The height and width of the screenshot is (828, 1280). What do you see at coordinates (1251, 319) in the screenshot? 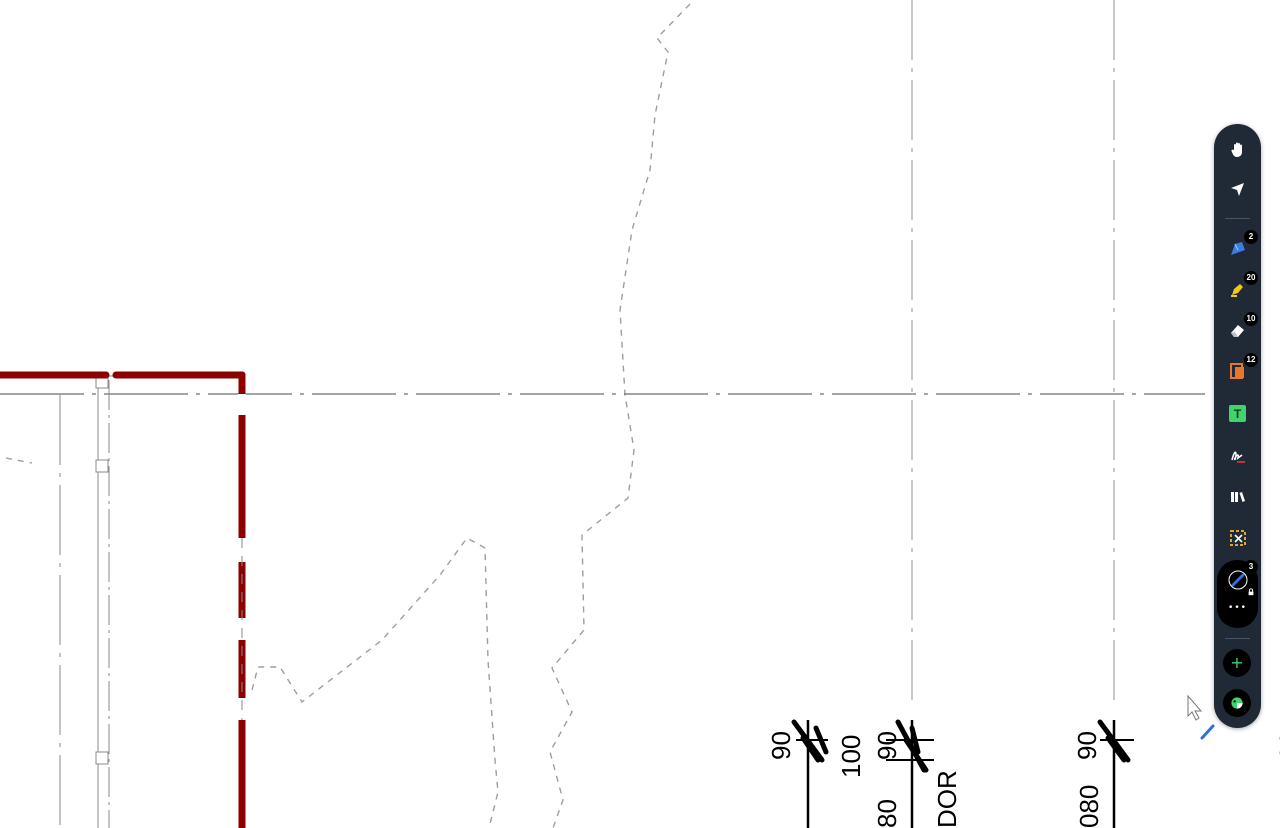
I see `eraser-tool-badge: 10` at bounding box center [1251, 319].